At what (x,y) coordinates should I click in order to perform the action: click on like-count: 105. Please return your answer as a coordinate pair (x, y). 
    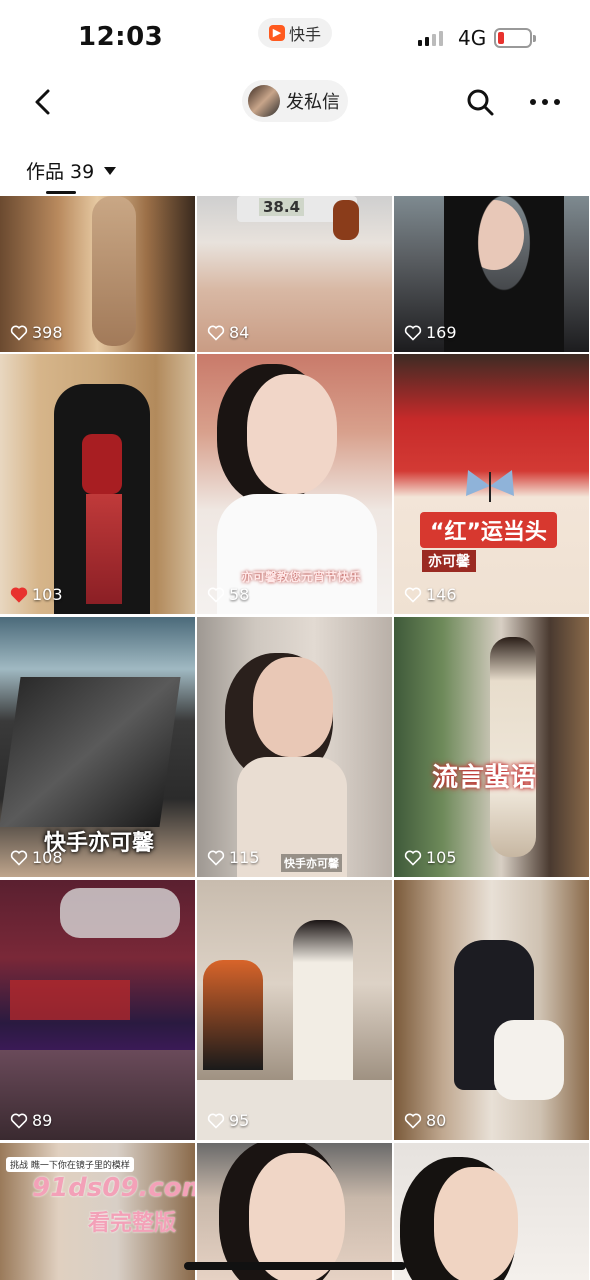
    Looking at the image, I should click on (430, 857).